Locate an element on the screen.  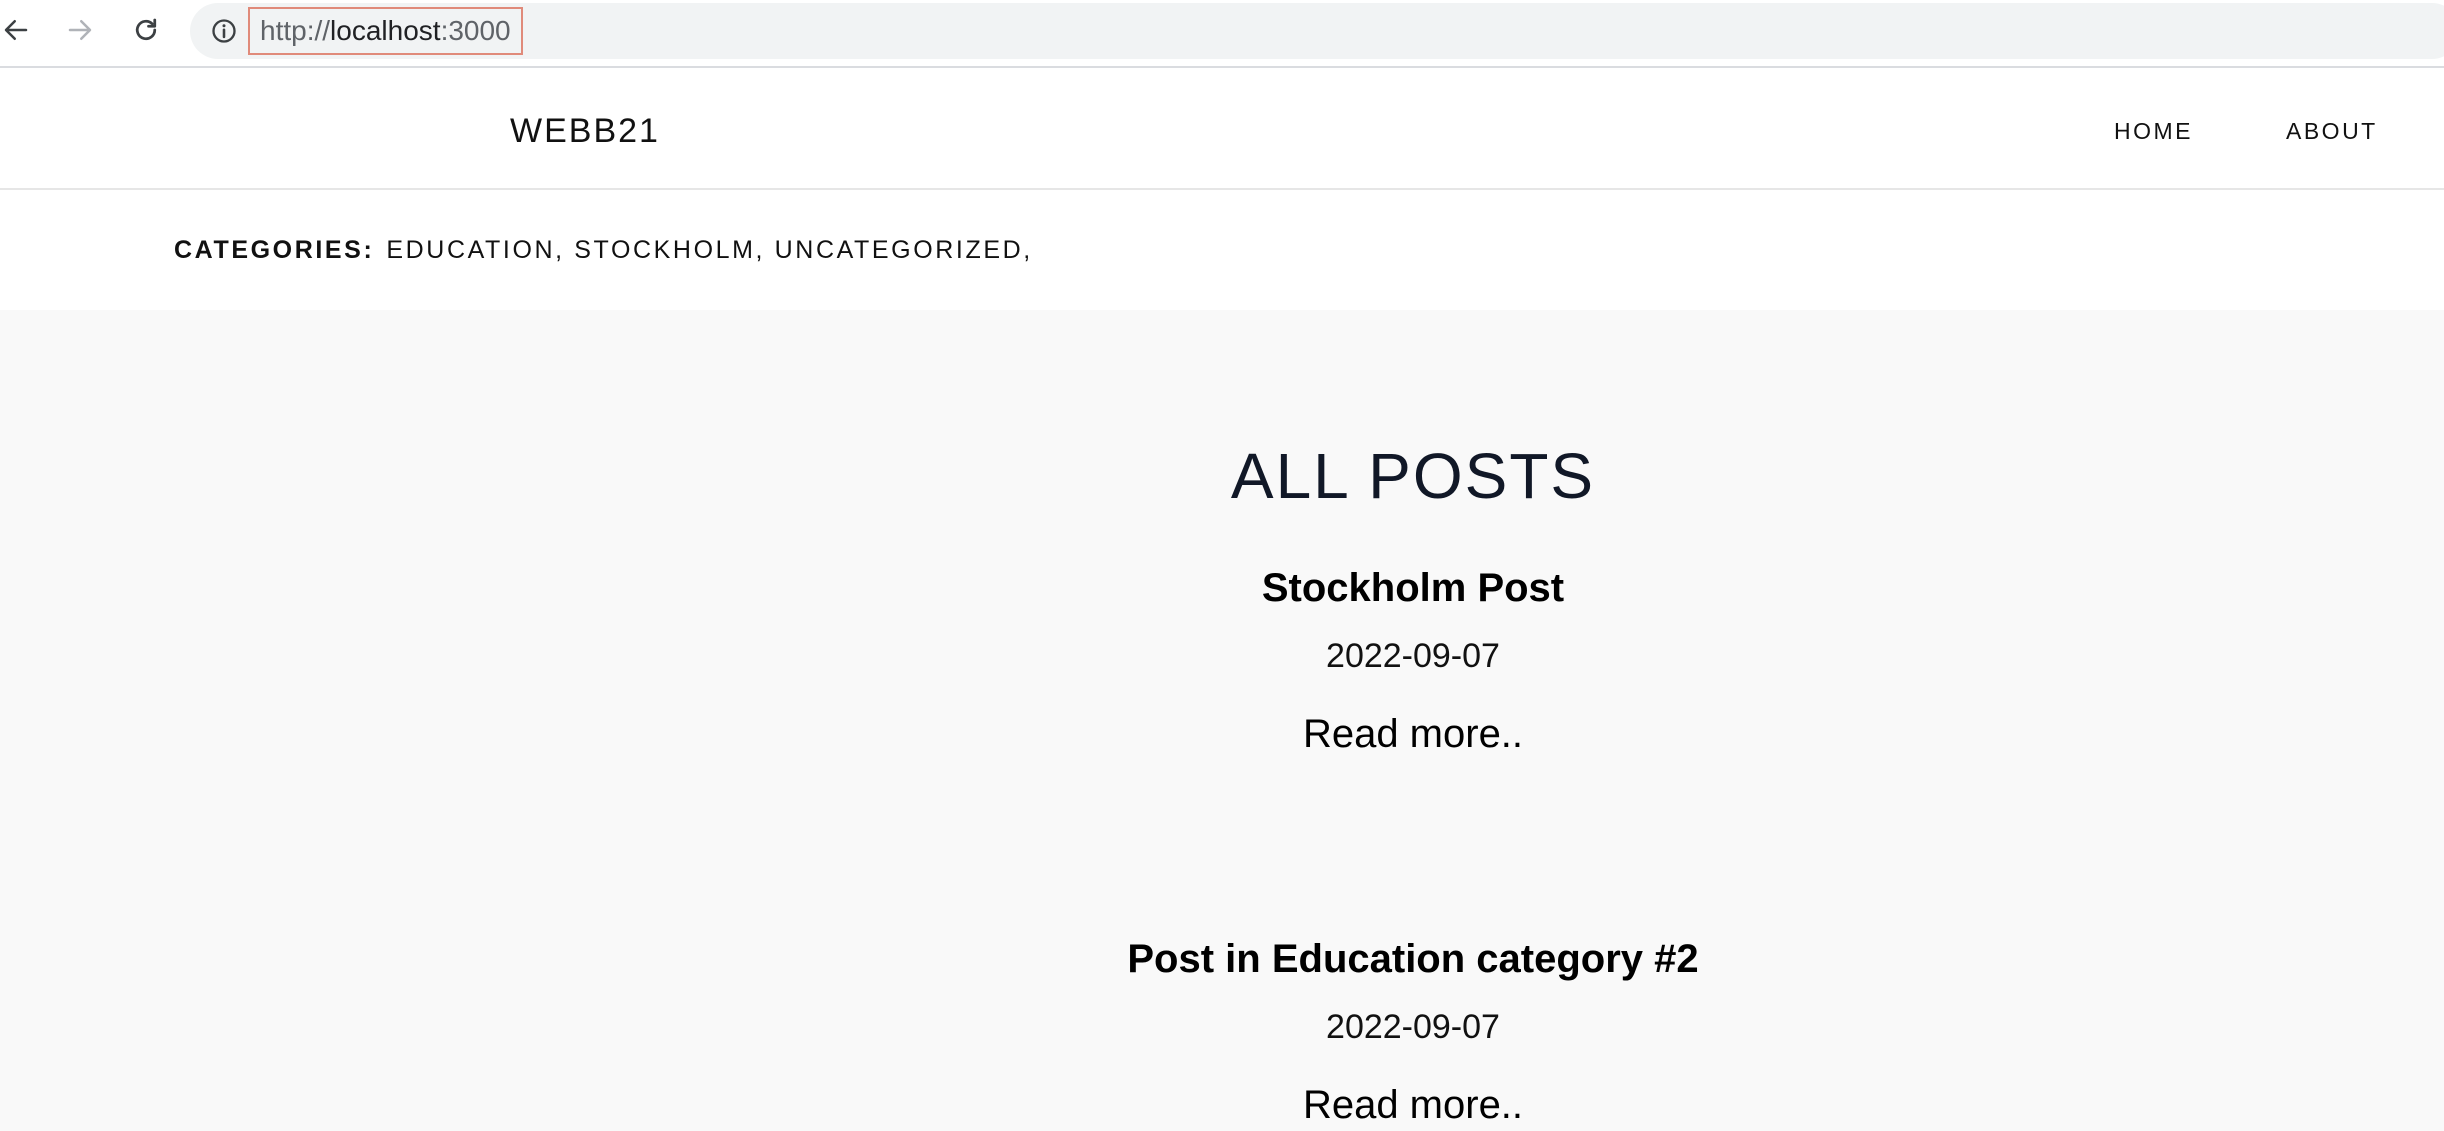
url-scheme: http:// is located at coordinates (295, 30).